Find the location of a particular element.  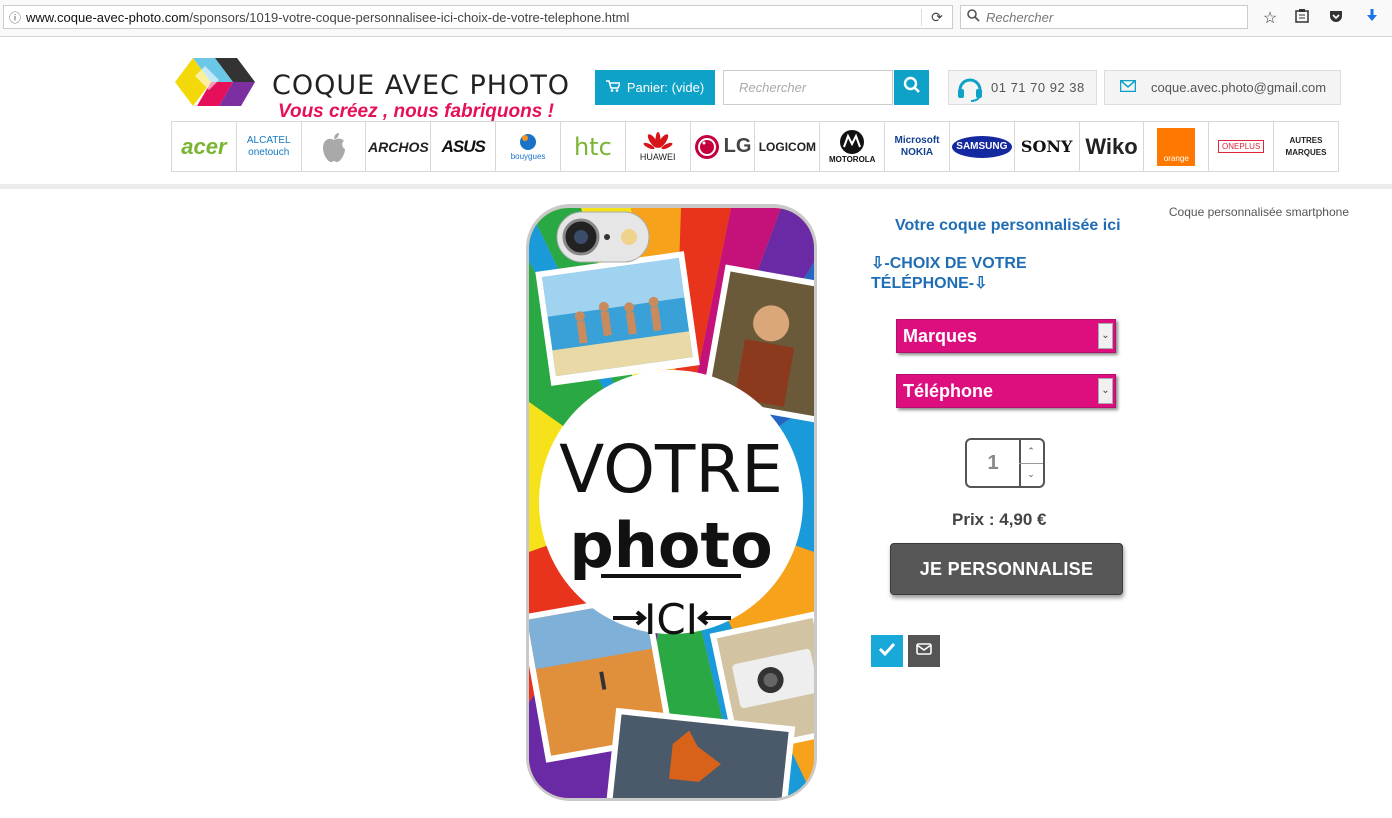

search-placeholder: Rechercher is located at coordinates (1020, 17).